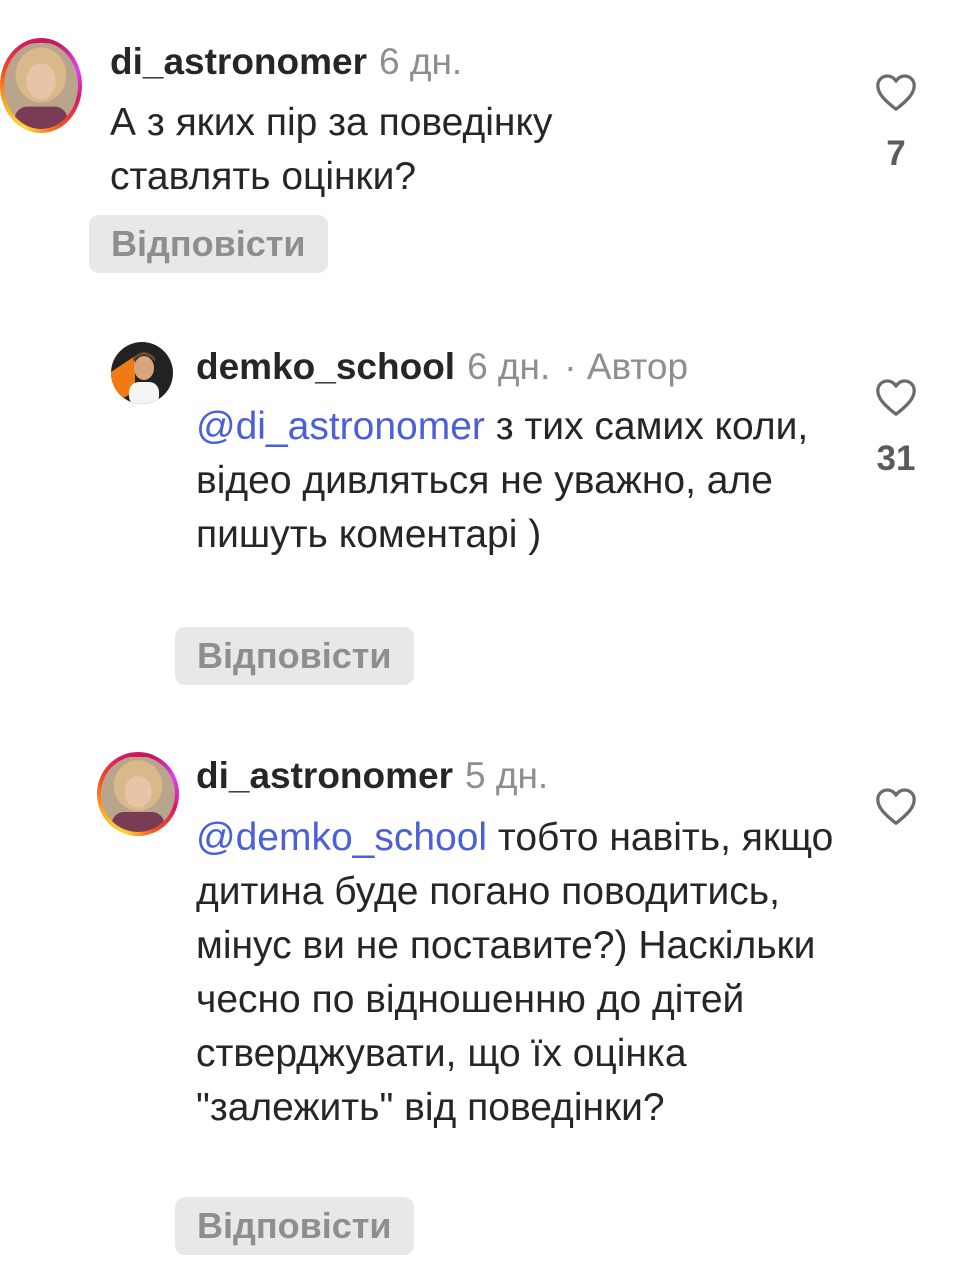 This screenshot has width=967, height=1280. I want to click on comment-header: di_astronomer 6 дн., so click(286, 62).